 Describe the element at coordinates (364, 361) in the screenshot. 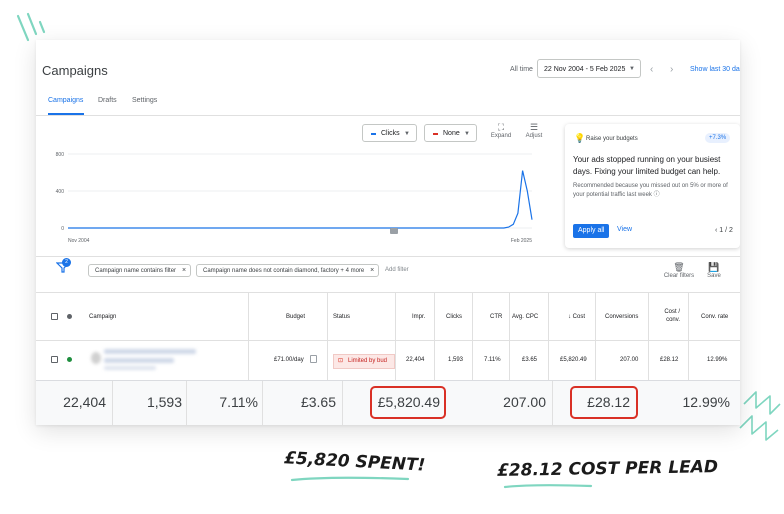

I see `status-badge: ⊡ Limited by bud` at that location.